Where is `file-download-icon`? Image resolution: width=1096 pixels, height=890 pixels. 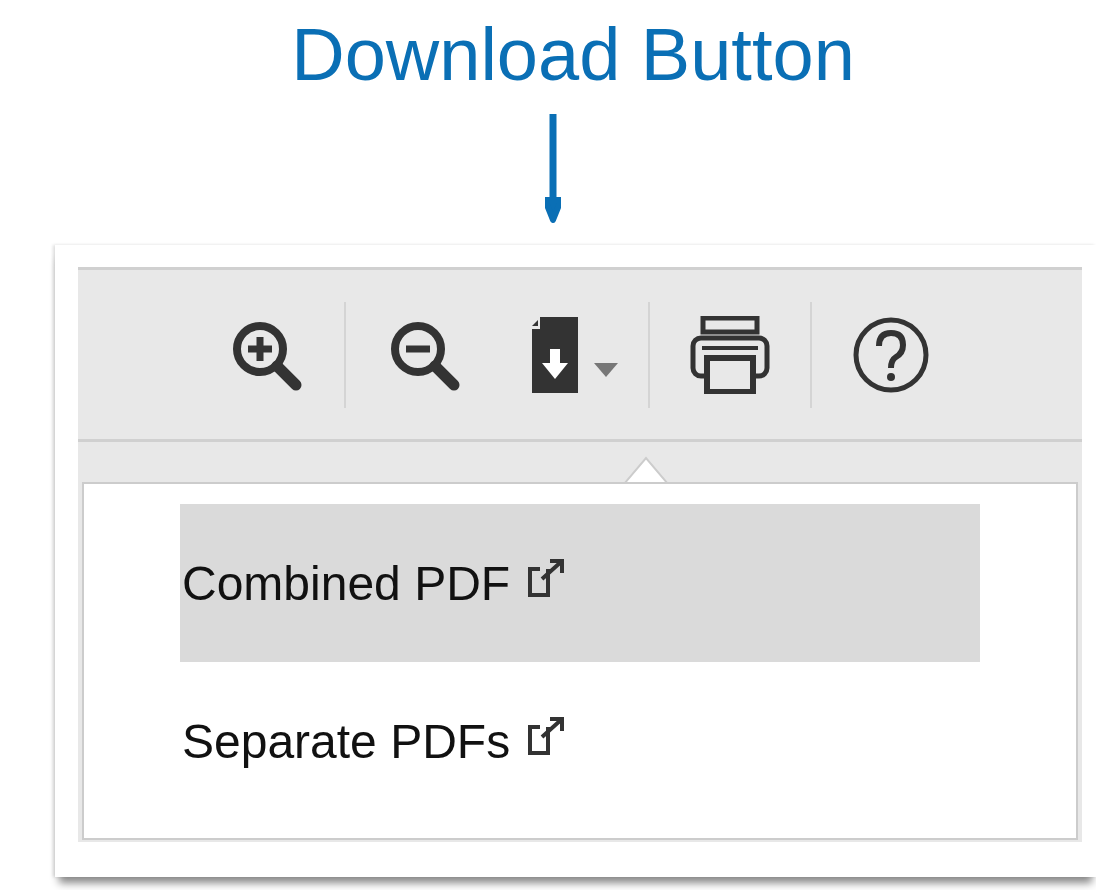
file-download-icon is located at coordinates (555, 354).